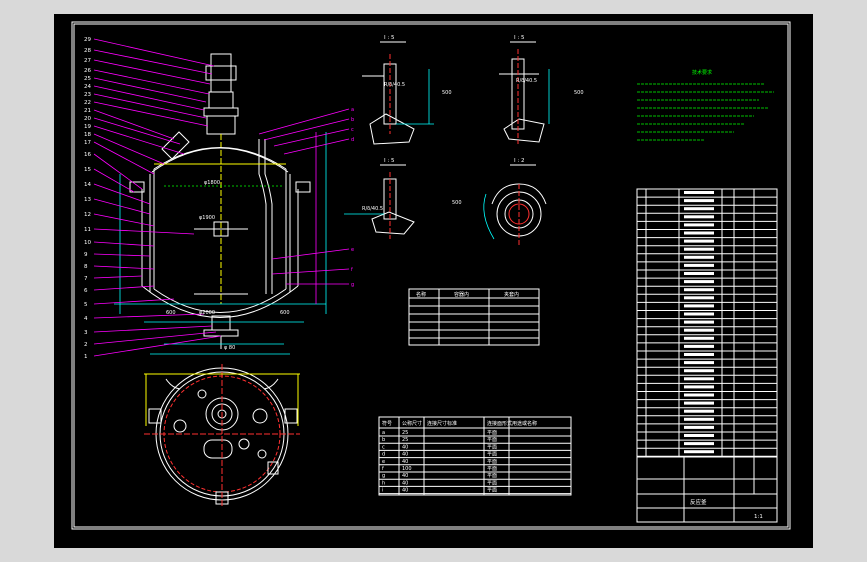 This screenshot has width=867, height=562. Describe the element at coordinates (86, 333) in the screenshot. I see `leader-number: 3` at that location.